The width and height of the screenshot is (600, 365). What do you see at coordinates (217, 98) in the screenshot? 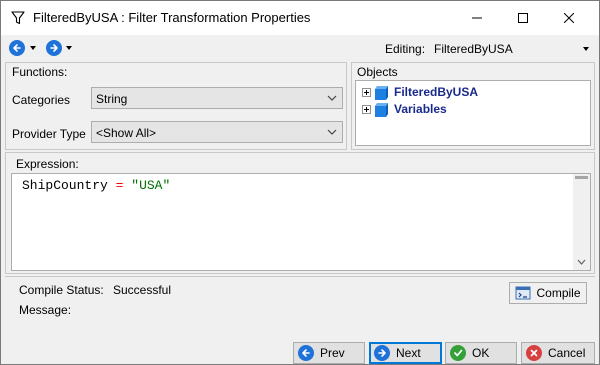
I see `categories-select: String` at bounding box center [217, 98].